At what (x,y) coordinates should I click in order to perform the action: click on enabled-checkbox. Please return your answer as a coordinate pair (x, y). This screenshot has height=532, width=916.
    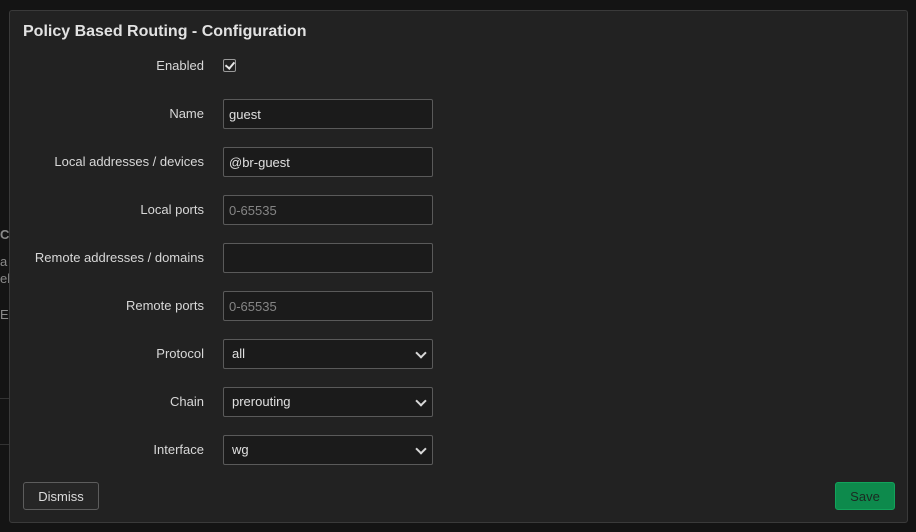
    Looking at the image, I should click on (229, 65).